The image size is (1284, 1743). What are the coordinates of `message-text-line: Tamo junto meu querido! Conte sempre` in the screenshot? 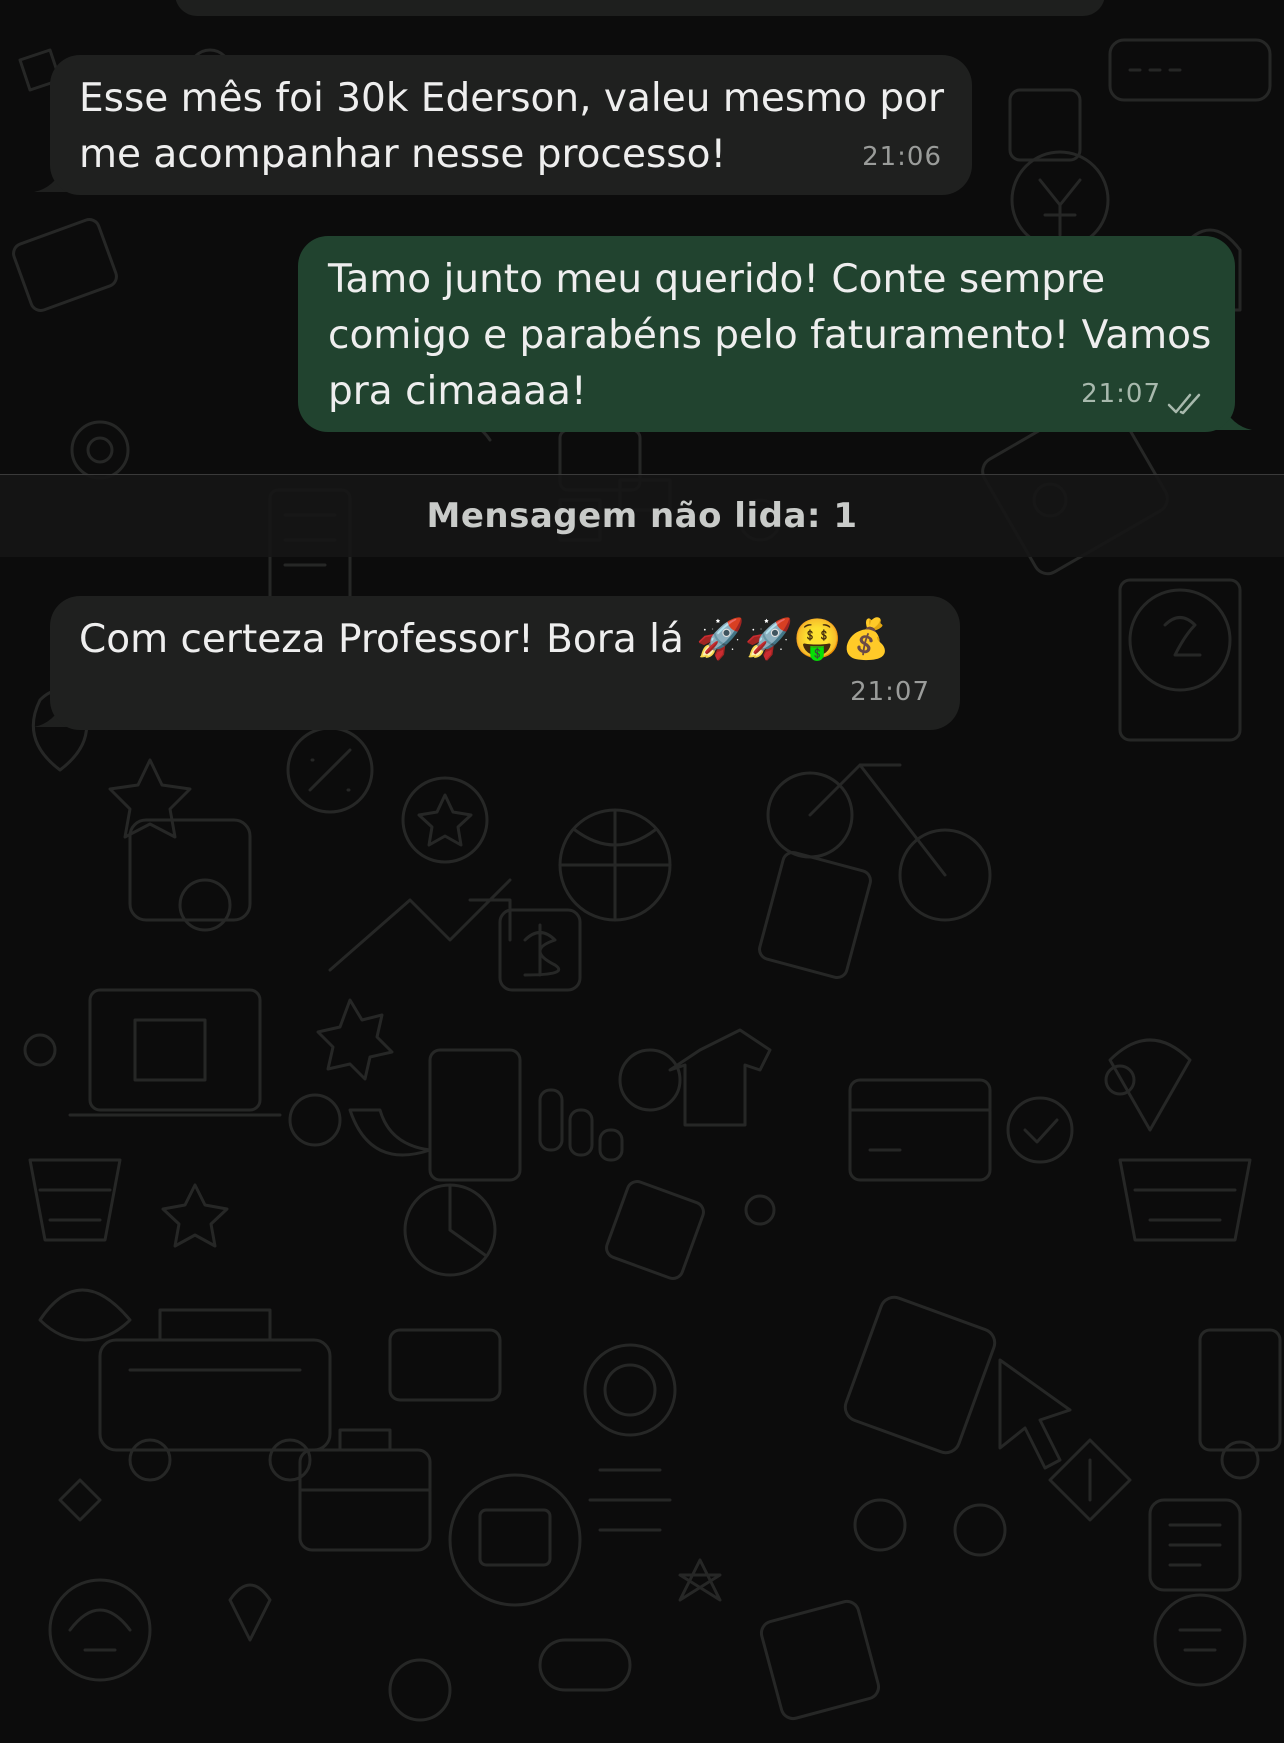 It's located at (717, 279).